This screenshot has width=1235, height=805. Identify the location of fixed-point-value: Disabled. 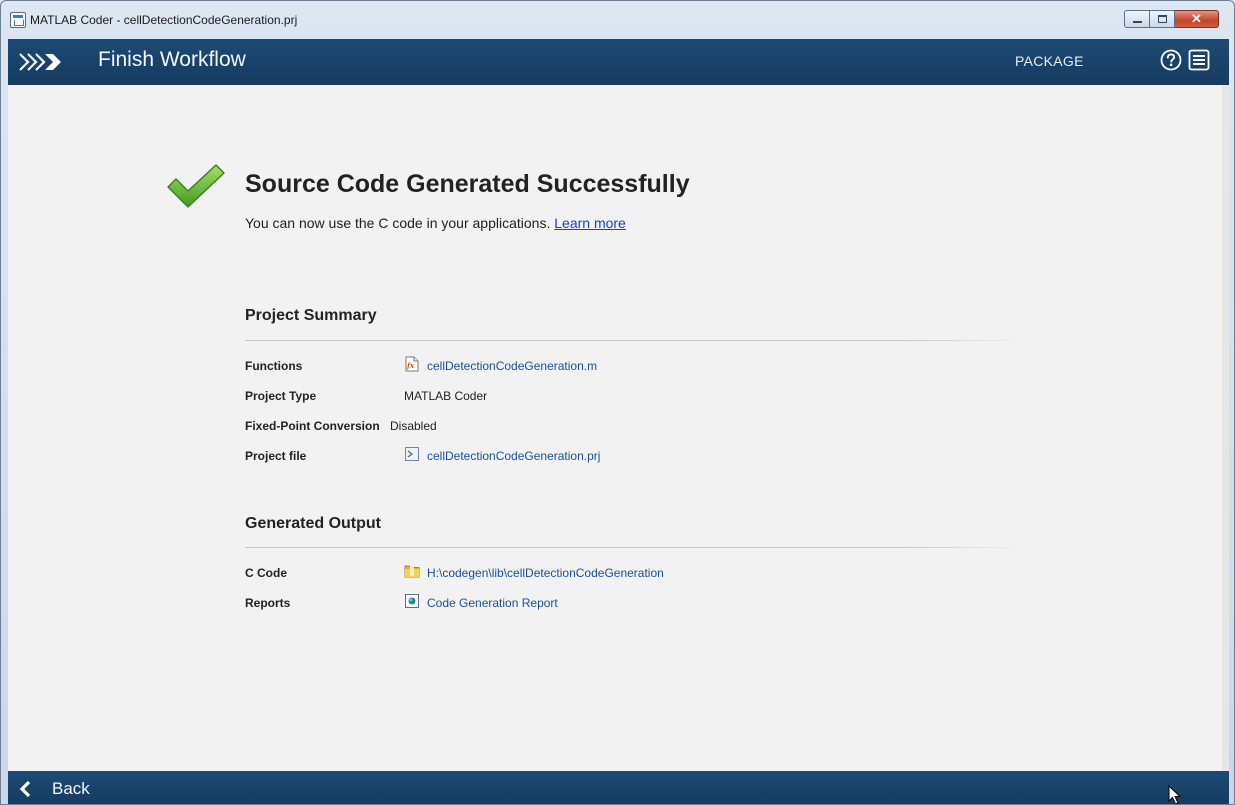
(413, 426).